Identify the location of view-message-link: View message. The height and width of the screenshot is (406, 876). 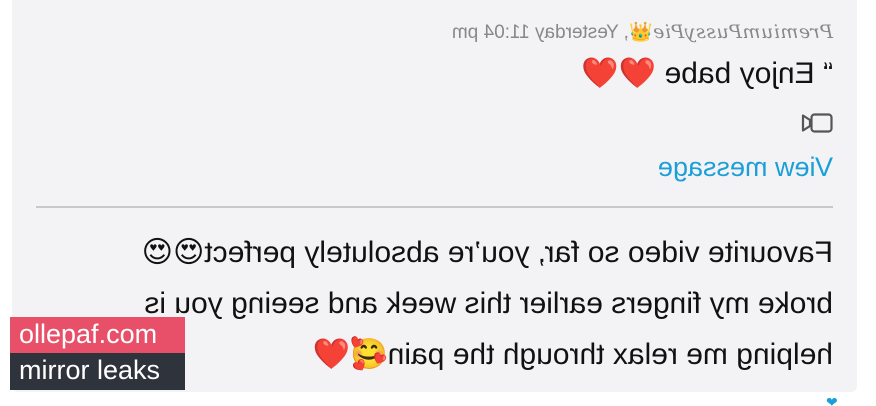
(745, 167).